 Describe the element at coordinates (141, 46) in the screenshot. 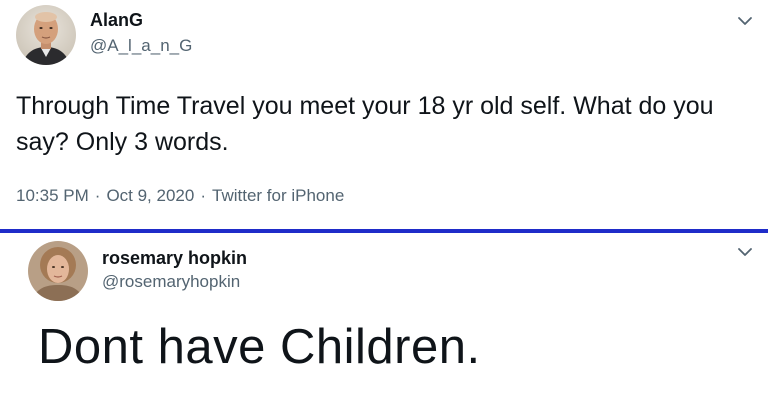

I see `user-handle: @A_l_a_n_G` at that location.